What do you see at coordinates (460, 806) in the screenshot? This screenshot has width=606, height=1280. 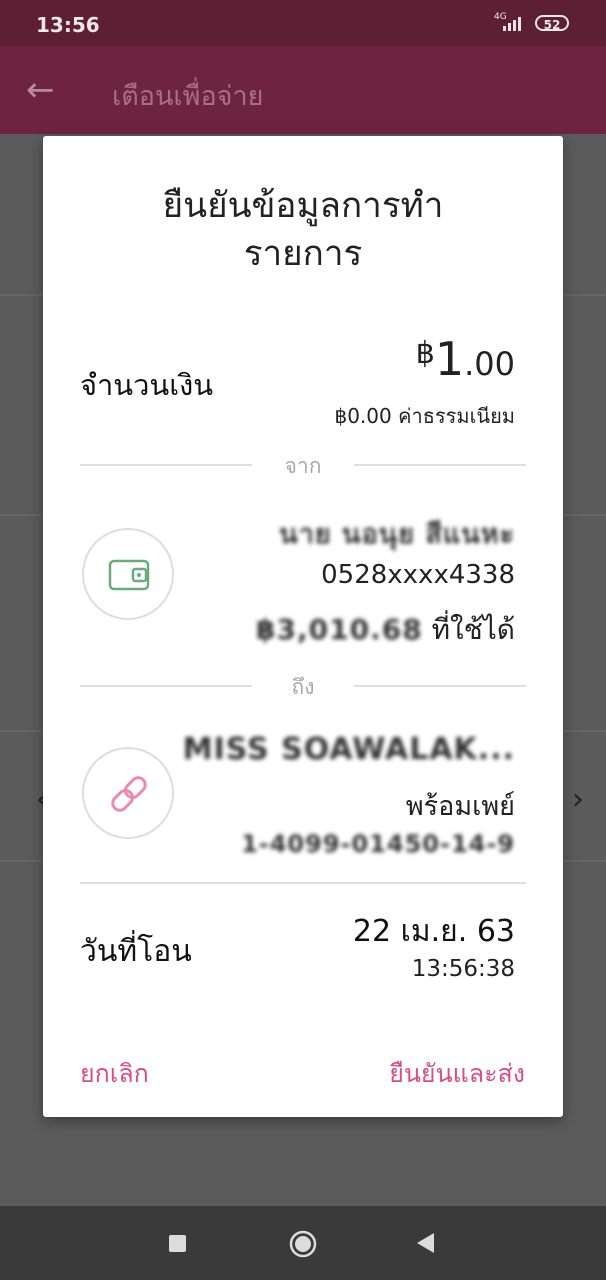 I see `to-payment-method: พร้อมเพย์` at bounding box center [460, 806].